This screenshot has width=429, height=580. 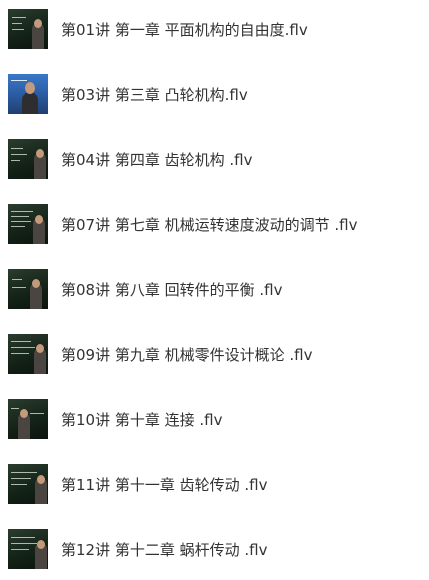 I want to click on video-file-item: 第04讲 第四章 齿轮机构 .flv, so click(x=214, y=160).